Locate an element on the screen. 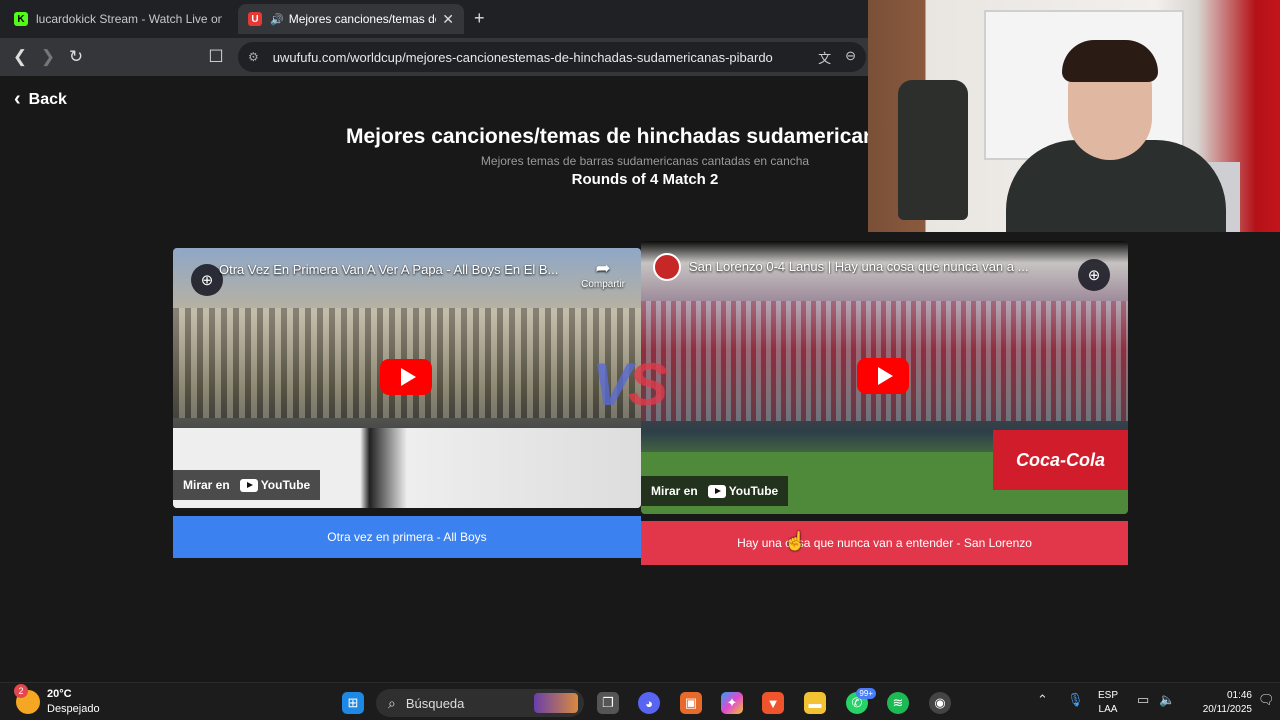  webcam-overlay is located at coordinates (1074, 116).